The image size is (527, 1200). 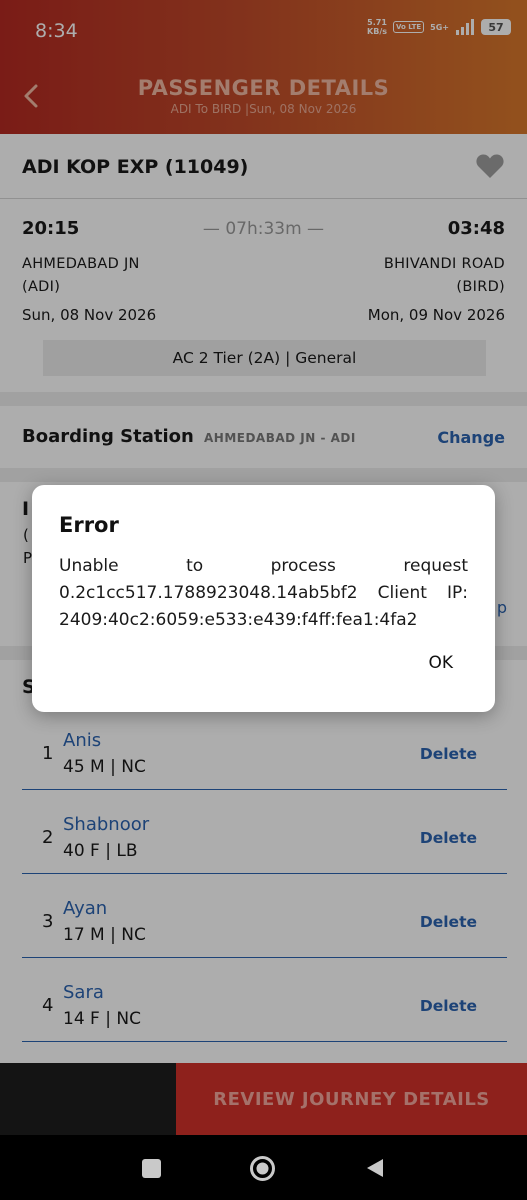 I want to click on ok-button: OK, so click(x=440, y=663).